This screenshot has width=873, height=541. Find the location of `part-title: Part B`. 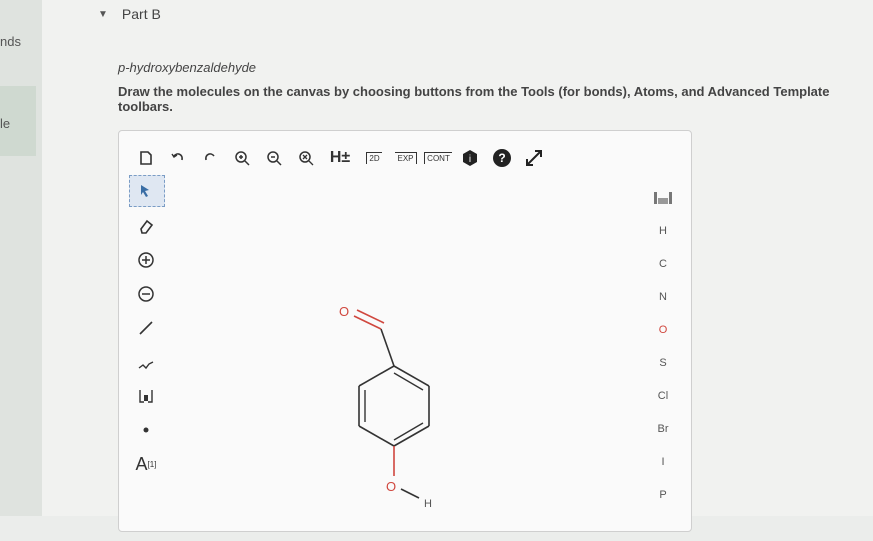

part-title: Part B is located at coordinates (141, 14).